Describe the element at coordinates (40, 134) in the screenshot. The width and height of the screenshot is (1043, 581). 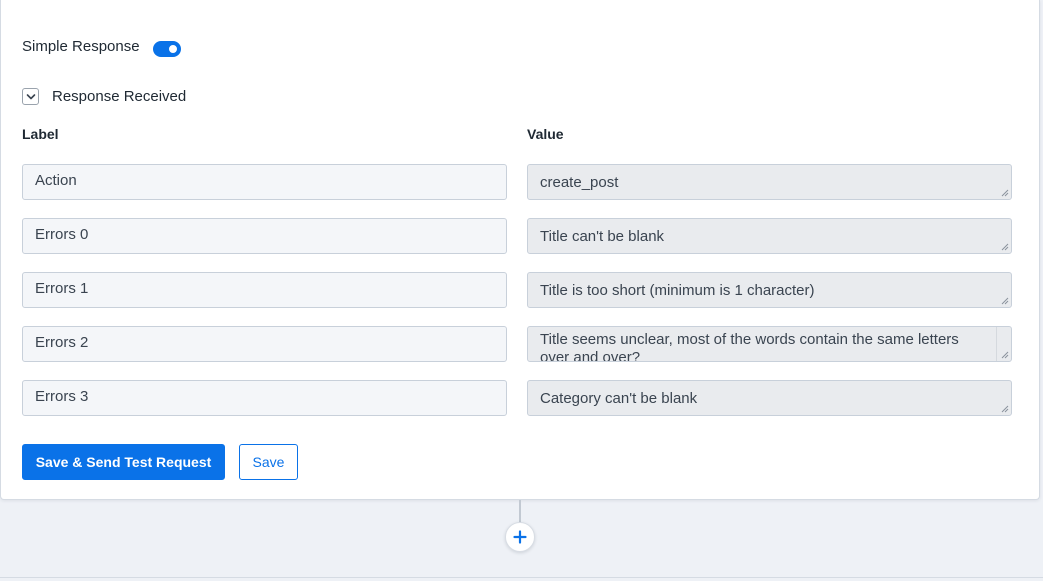
I see `label-column-header: Label` at that location.